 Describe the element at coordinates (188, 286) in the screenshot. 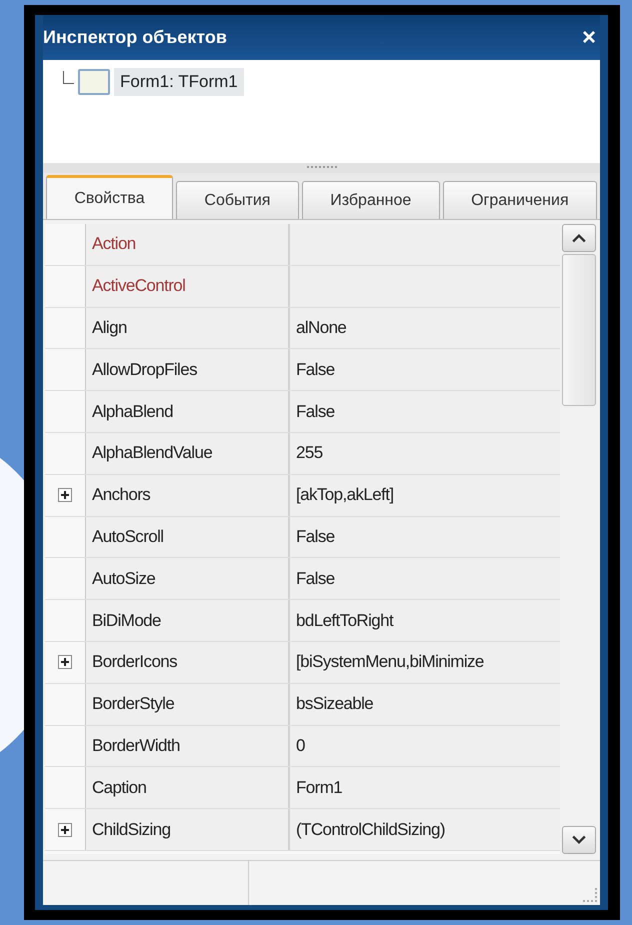

I see `property-name: ActiveControl` at that location.